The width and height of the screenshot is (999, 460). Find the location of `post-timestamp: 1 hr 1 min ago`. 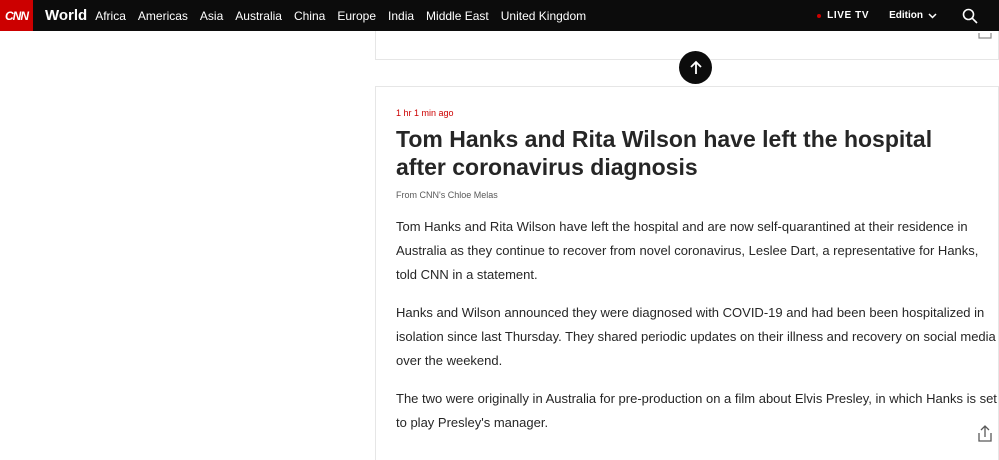

post-timestamp: 1 hr 1 min ago is located at coordinates (425, 113).